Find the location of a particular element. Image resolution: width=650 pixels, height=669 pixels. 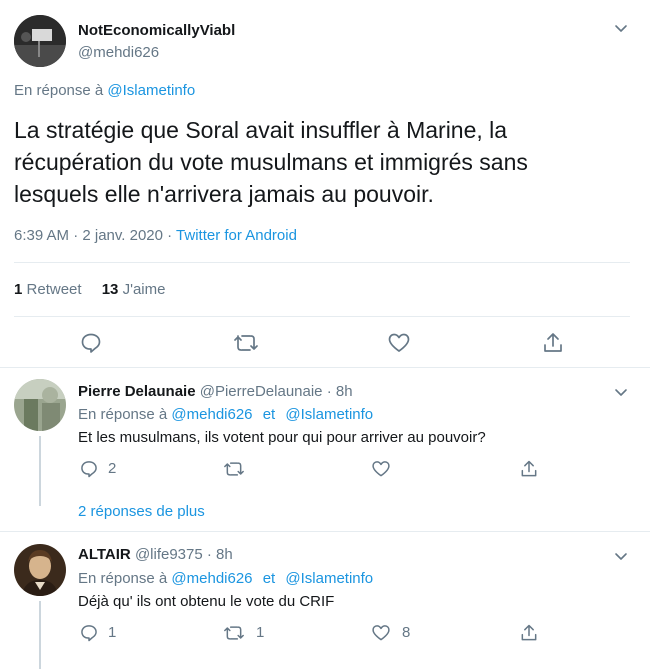

handle: @life9375 is located at coordinates (169, 554).